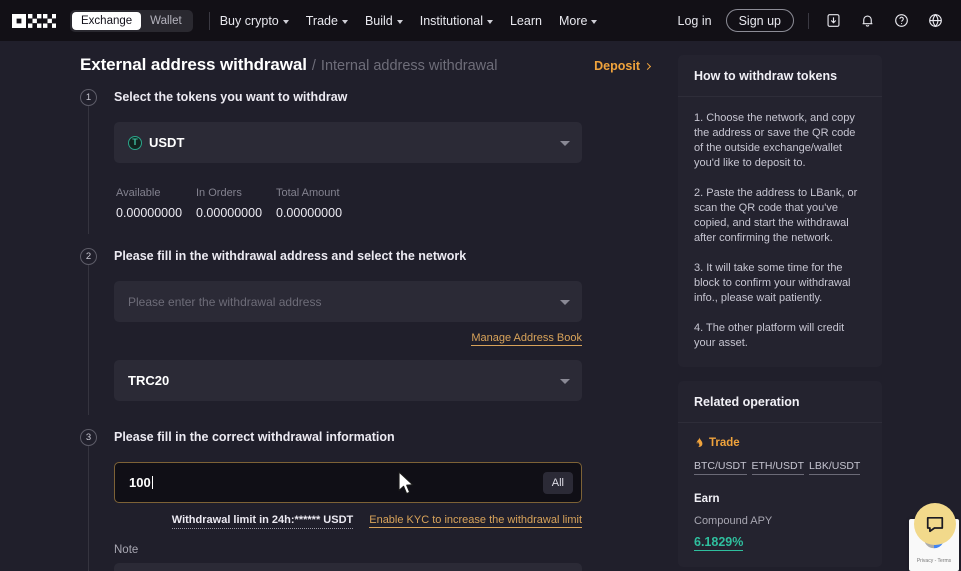 The height and width of the screenshot is (571, 961). Describe the element at coordinates (348, 301) in the screenshot. I see `withdrawal-address-field: Please enter the withdrawal address` at that location.